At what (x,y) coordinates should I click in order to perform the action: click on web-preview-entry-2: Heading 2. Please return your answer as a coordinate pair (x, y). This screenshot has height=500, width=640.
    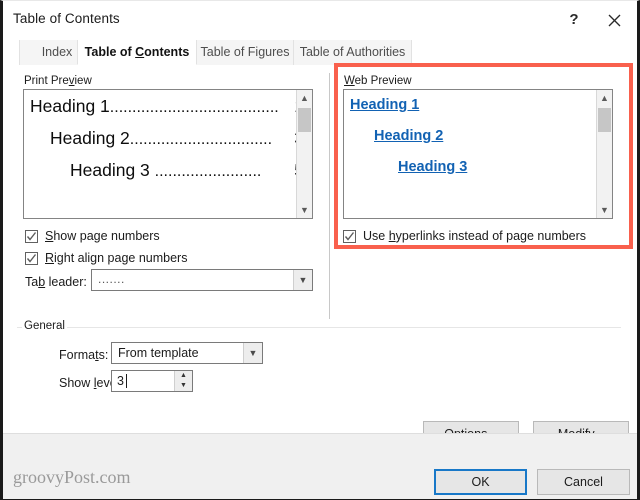
    Looking at the image, I should click on (408, 136).